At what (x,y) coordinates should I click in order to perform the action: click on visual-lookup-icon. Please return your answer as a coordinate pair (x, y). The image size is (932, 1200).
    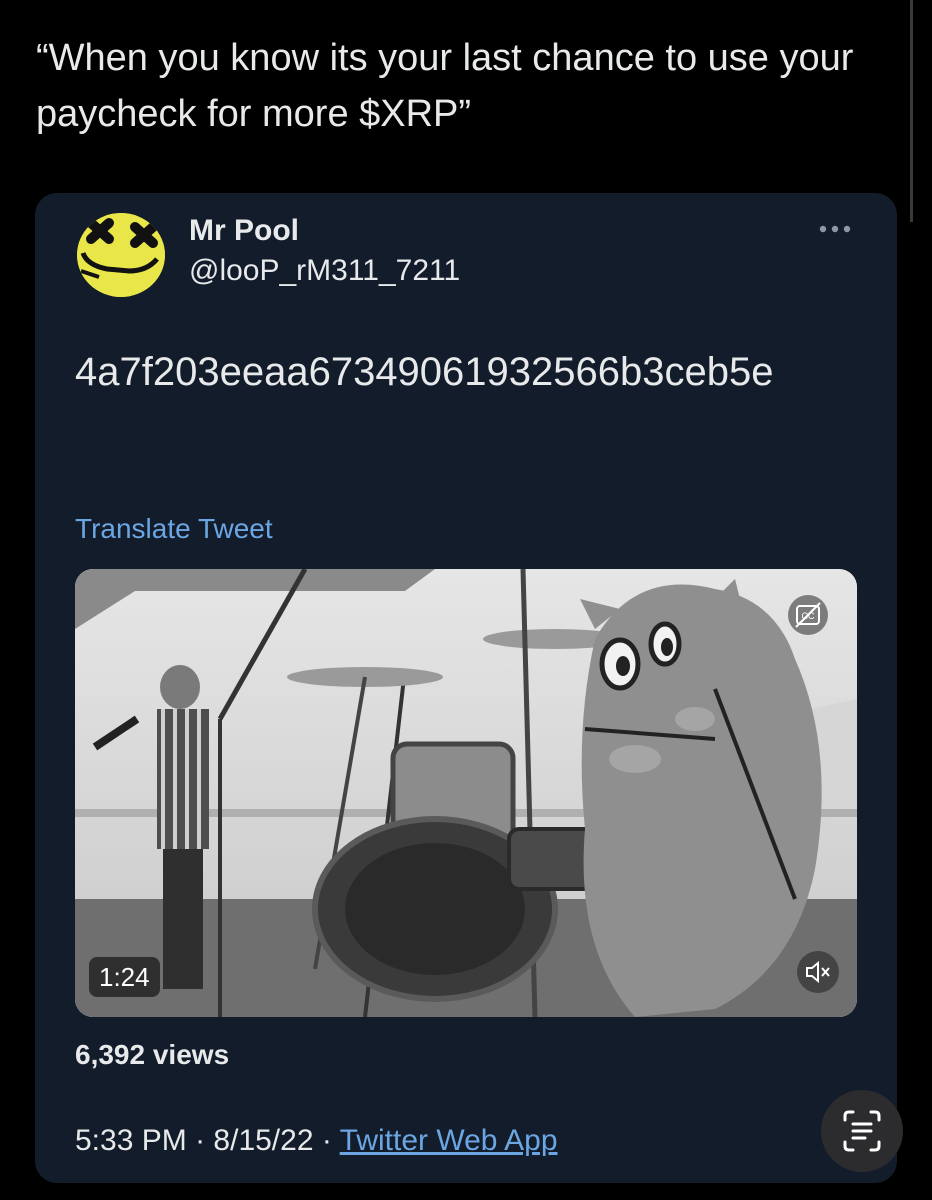
    Looking at the image, I should click on (862, 1131).